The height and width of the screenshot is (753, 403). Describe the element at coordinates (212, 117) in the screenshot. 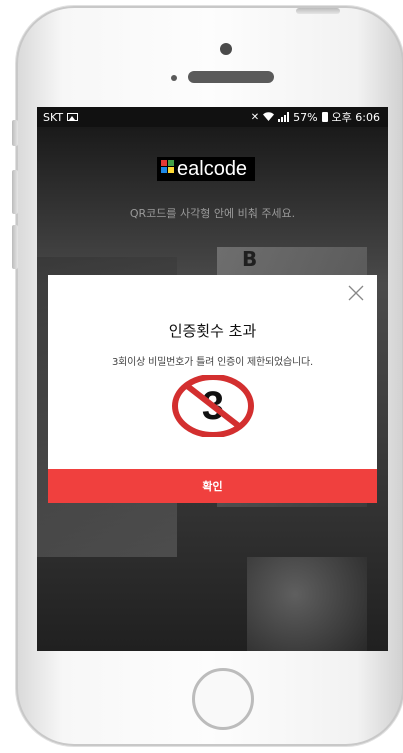

I see `status-bar: SKT ✕ 57% 오후 6:06` at that location.